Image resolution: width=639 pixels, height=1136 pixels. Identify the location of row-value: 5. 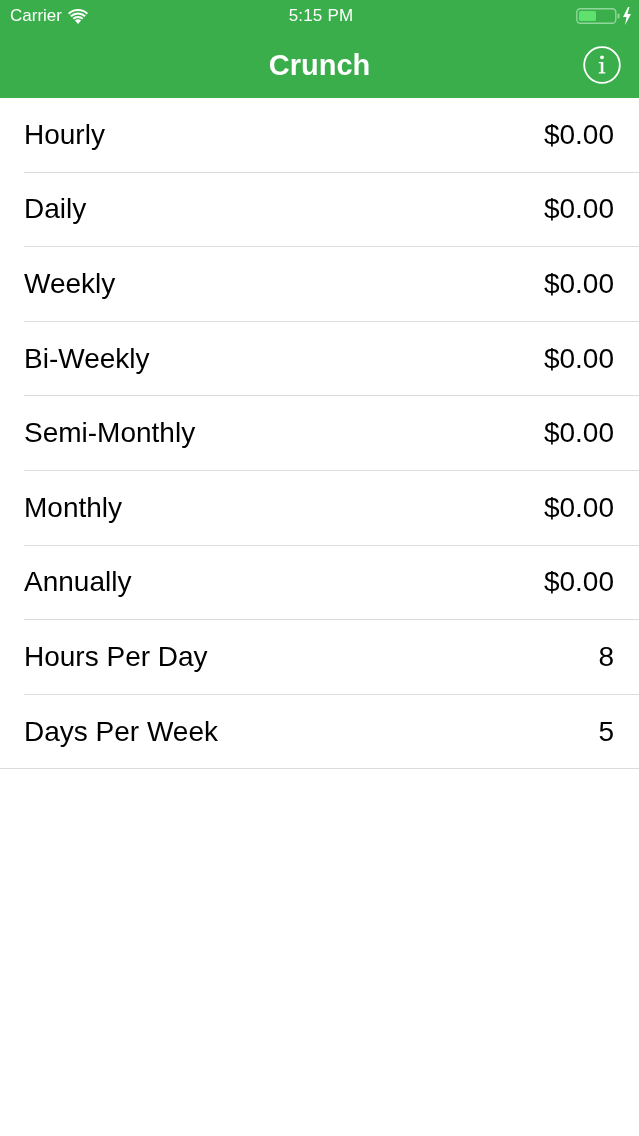
(606, 731).